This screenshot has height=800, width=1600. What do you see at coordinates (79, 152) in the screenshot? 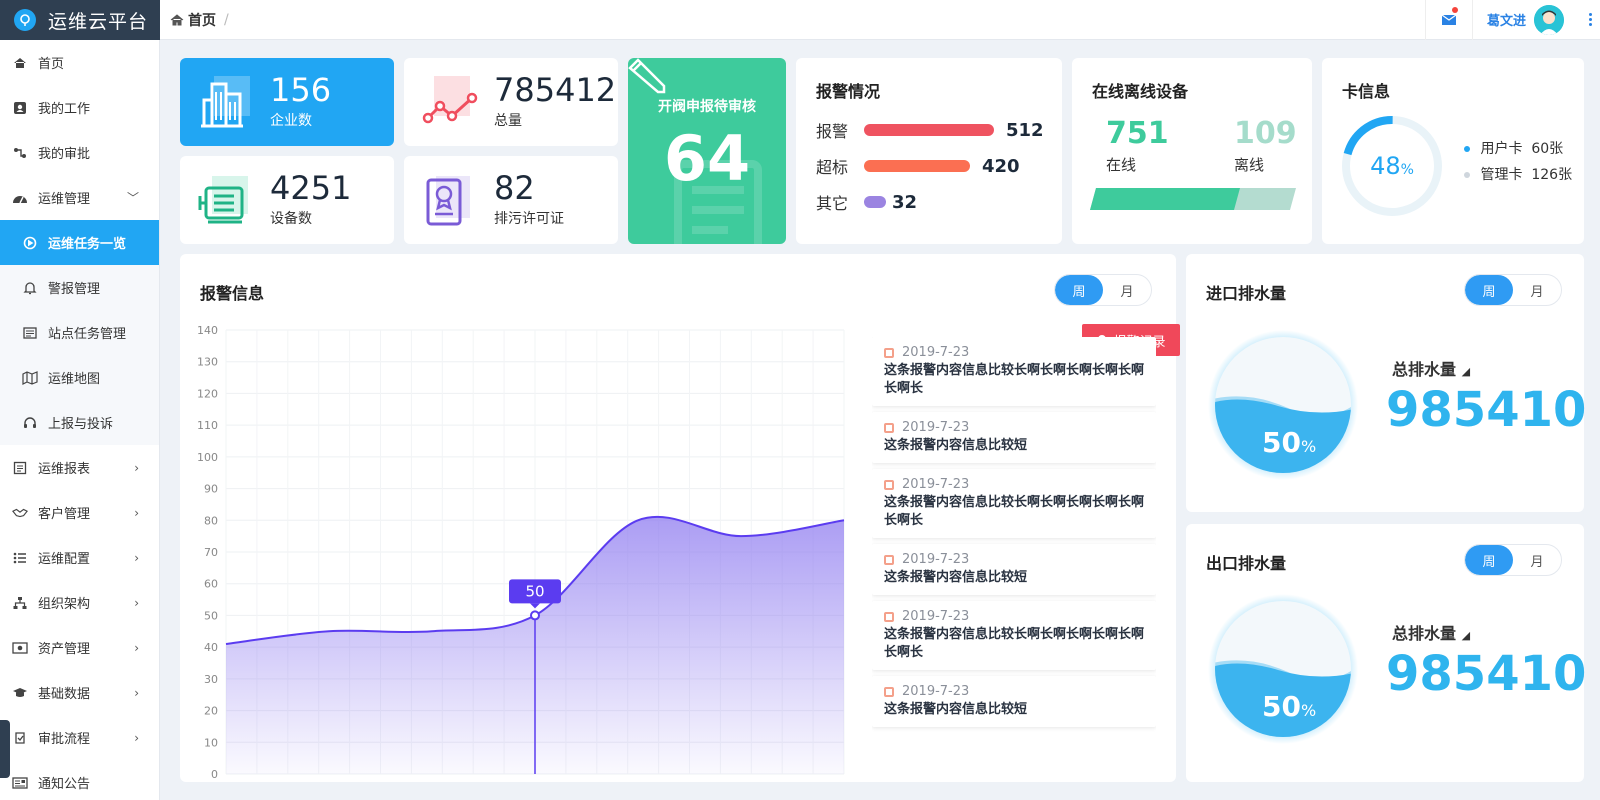
I see `sidebar-item-my-approval: 我的审批` at bounding box center [79, 152].